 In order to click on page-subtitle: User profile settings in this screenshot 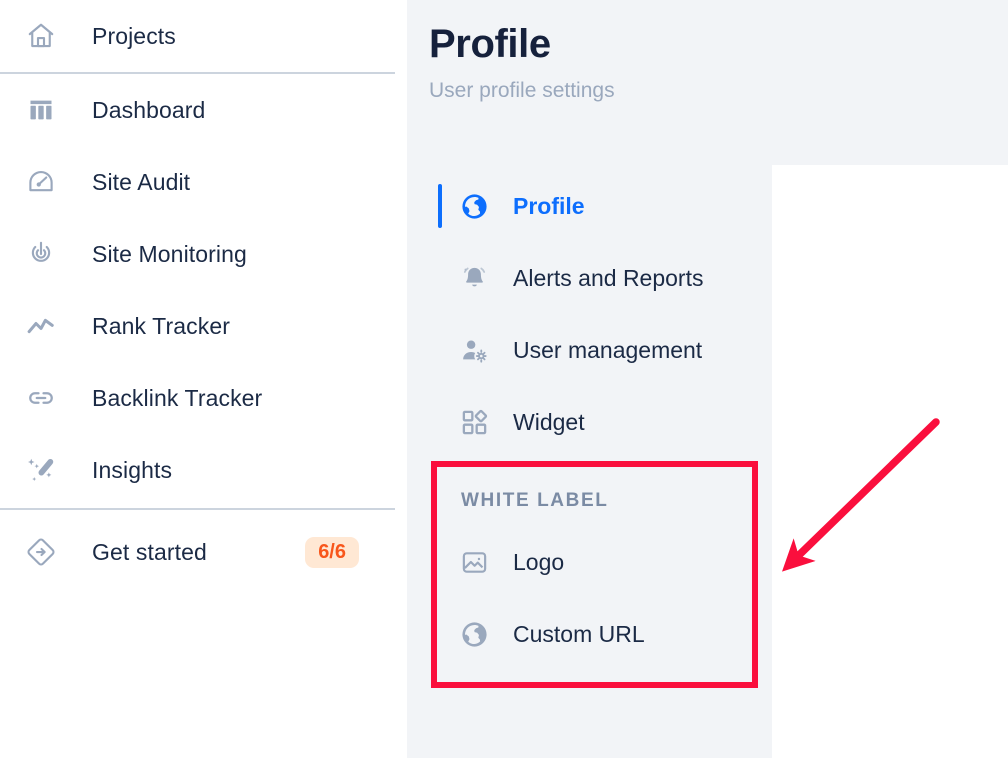, I will do `click(522, 90)`.